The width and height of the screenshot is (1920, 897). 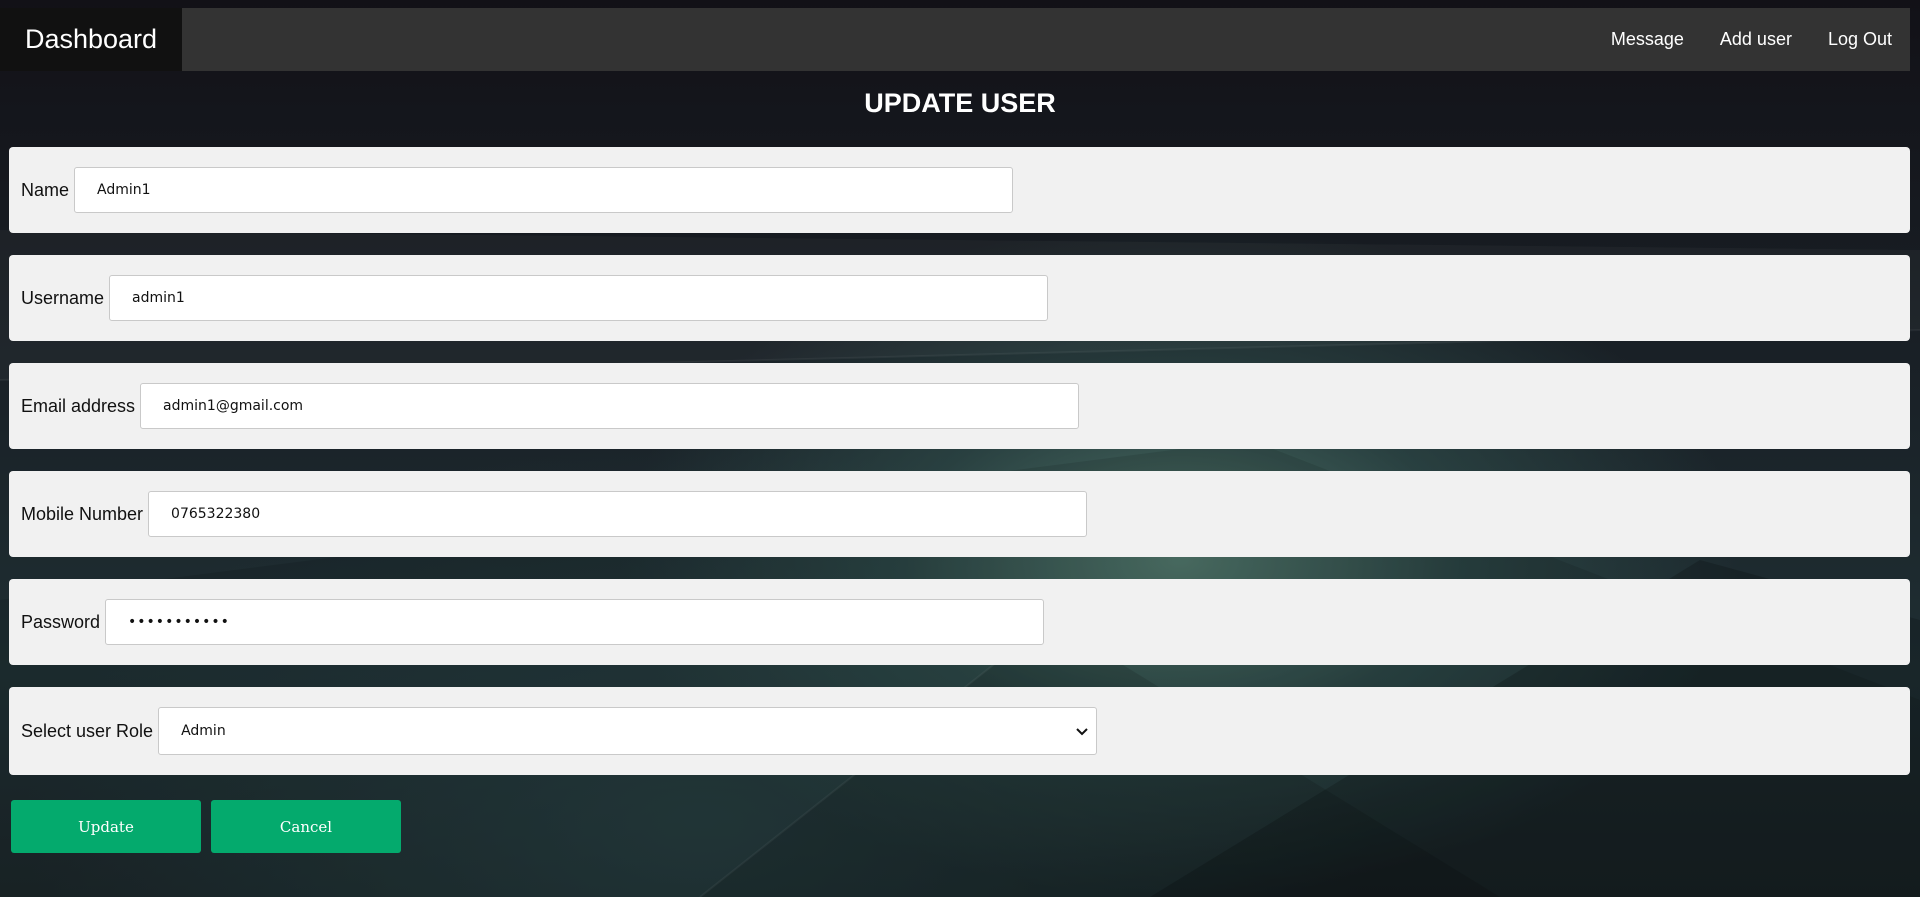 I want to click on mobile-row: Mobile Number, so click(x=959, y=514).